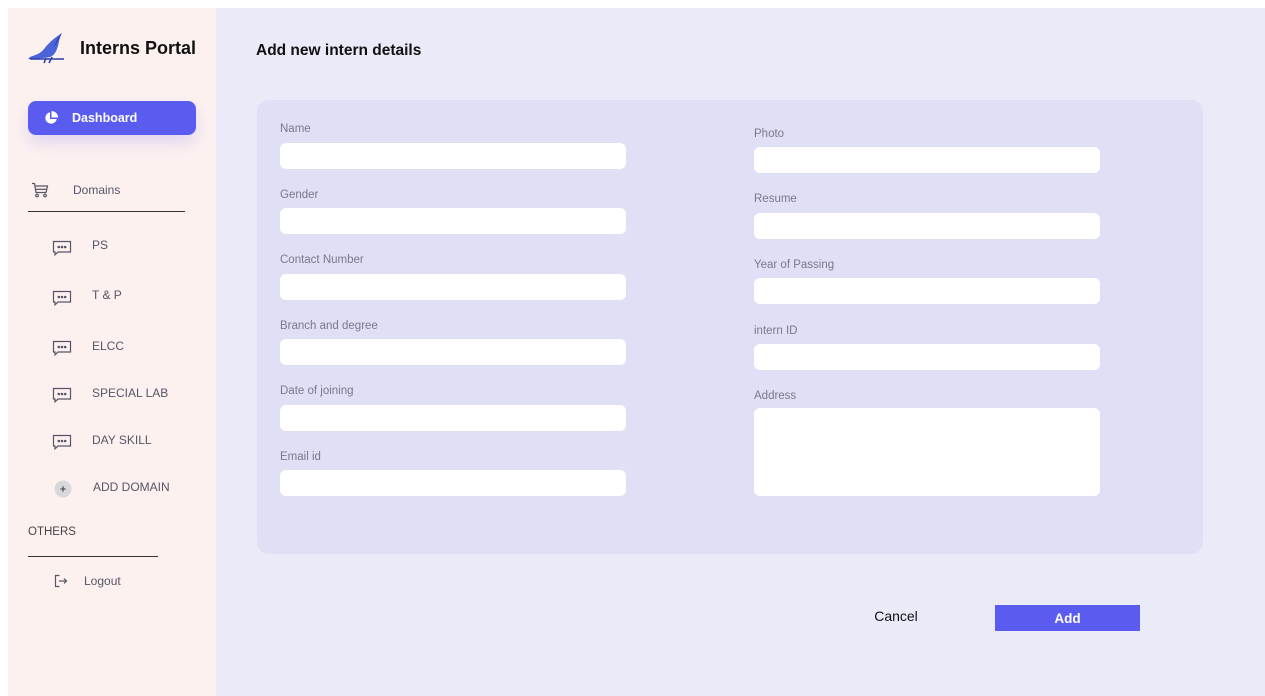  Describe the element at coordinates (453, 287) in the screenshot. I see `contact-number-input` at that location.